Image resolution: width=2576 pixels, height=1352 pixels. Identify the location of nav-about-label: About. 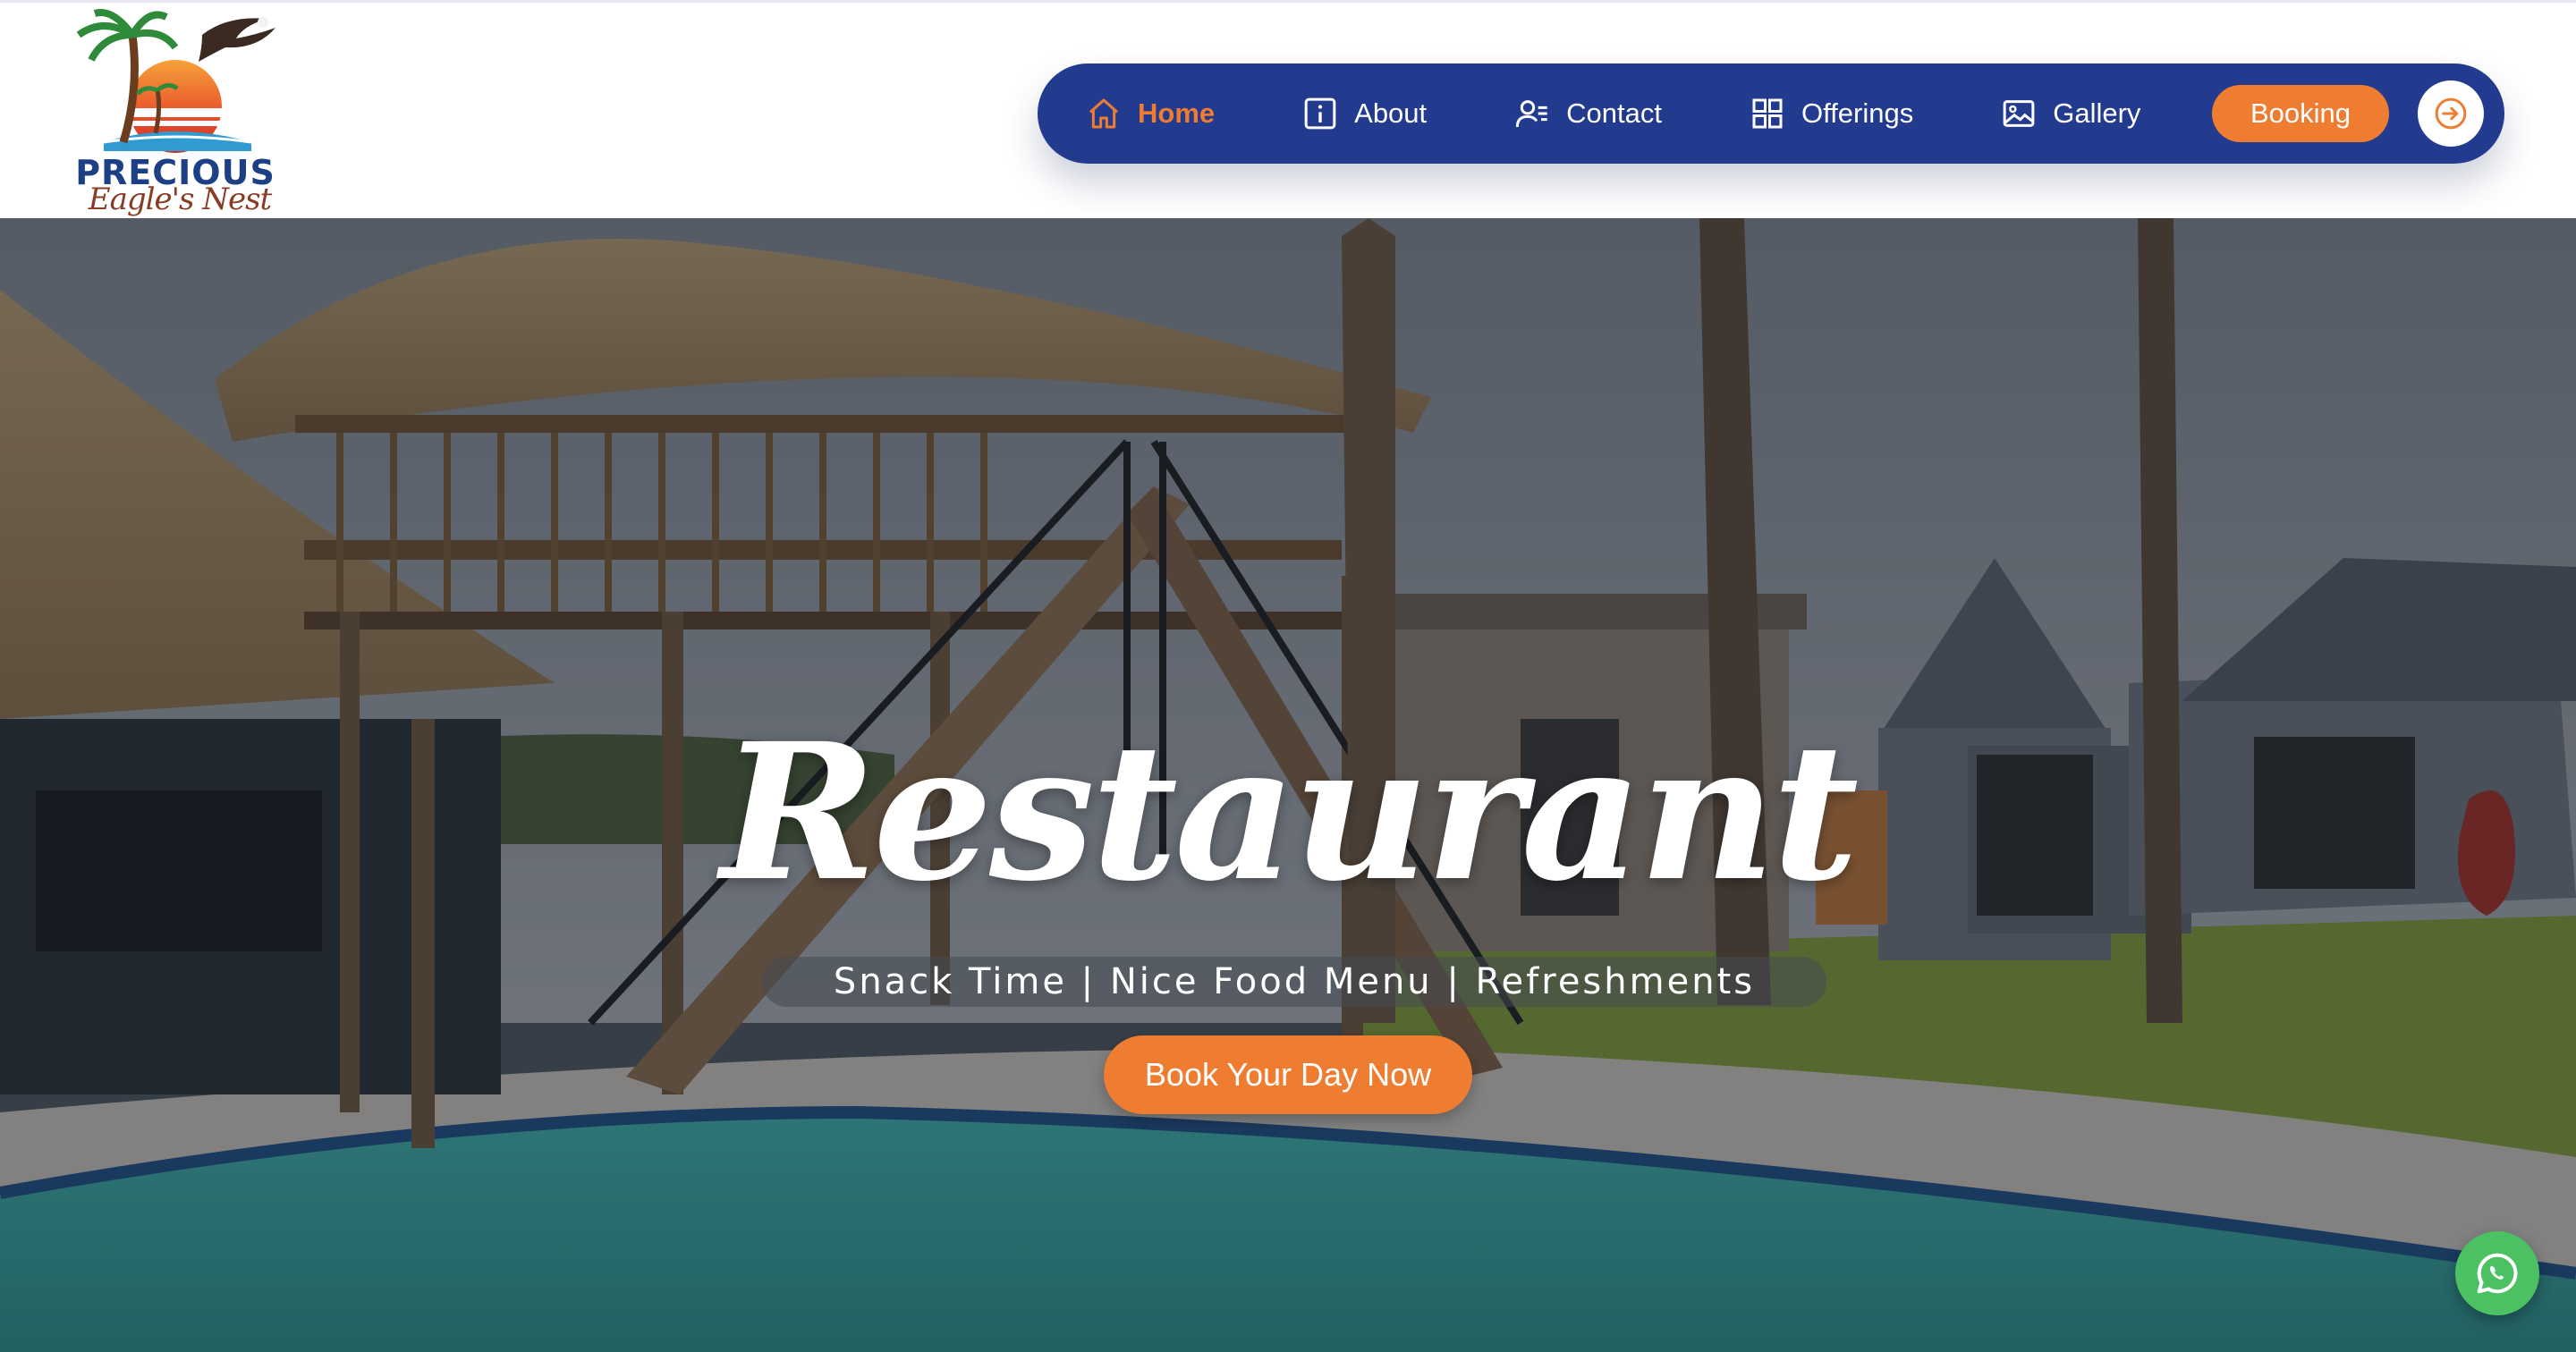
(1391, 113).